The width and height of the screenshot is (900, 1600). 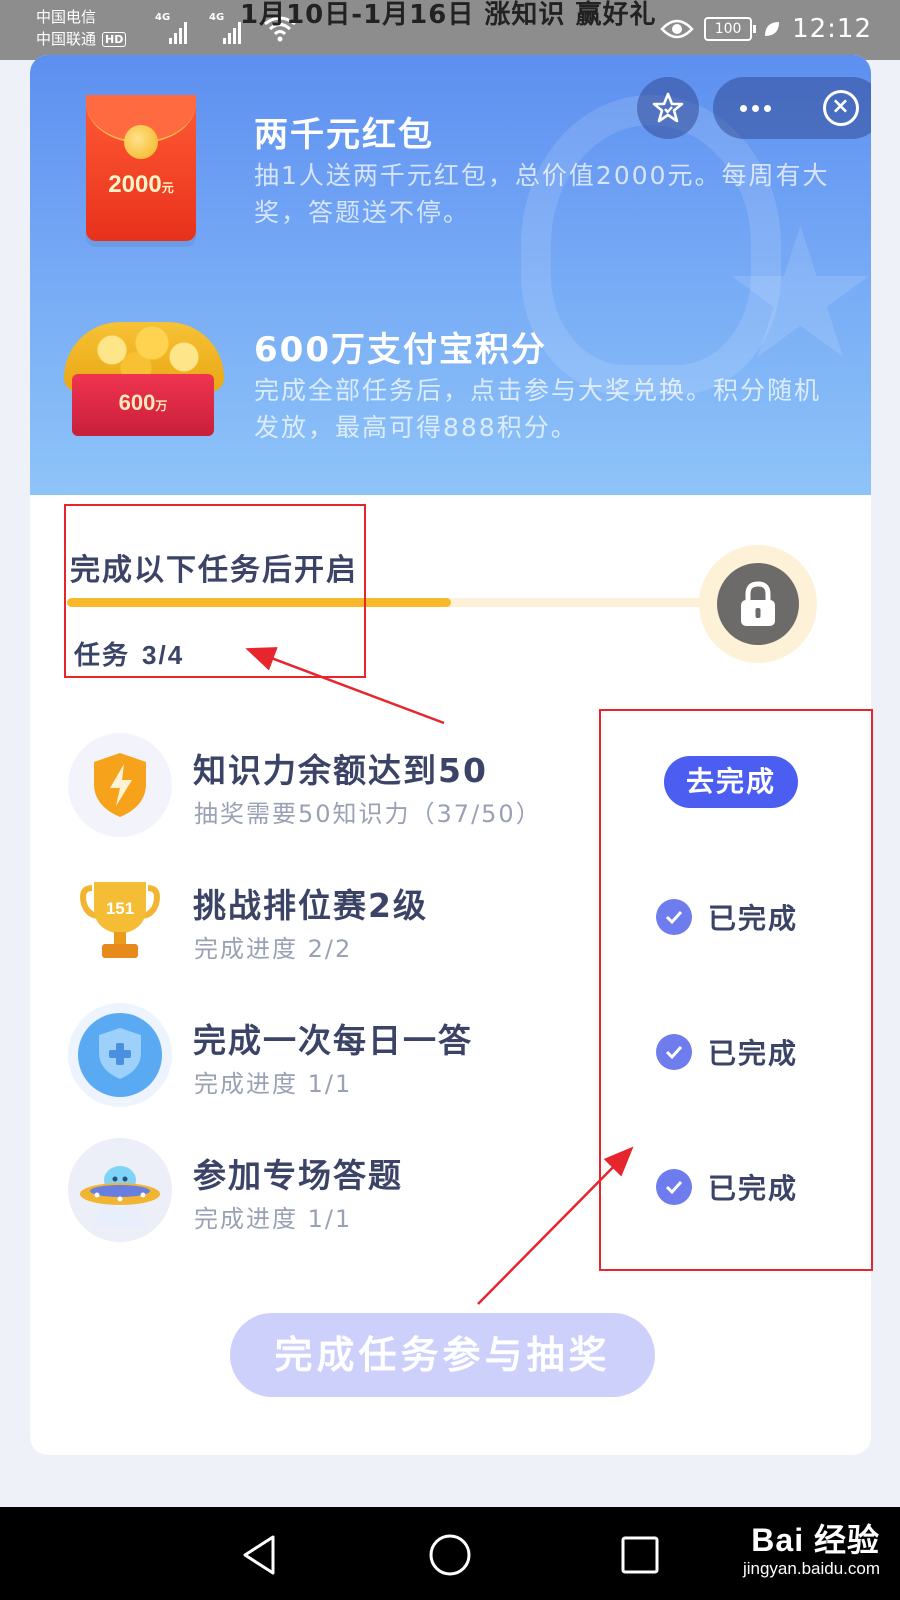 What do you see at coordinates (736, 990) in the screenshot?
I see `annotation-box-status` at bounding box center [736, 990].